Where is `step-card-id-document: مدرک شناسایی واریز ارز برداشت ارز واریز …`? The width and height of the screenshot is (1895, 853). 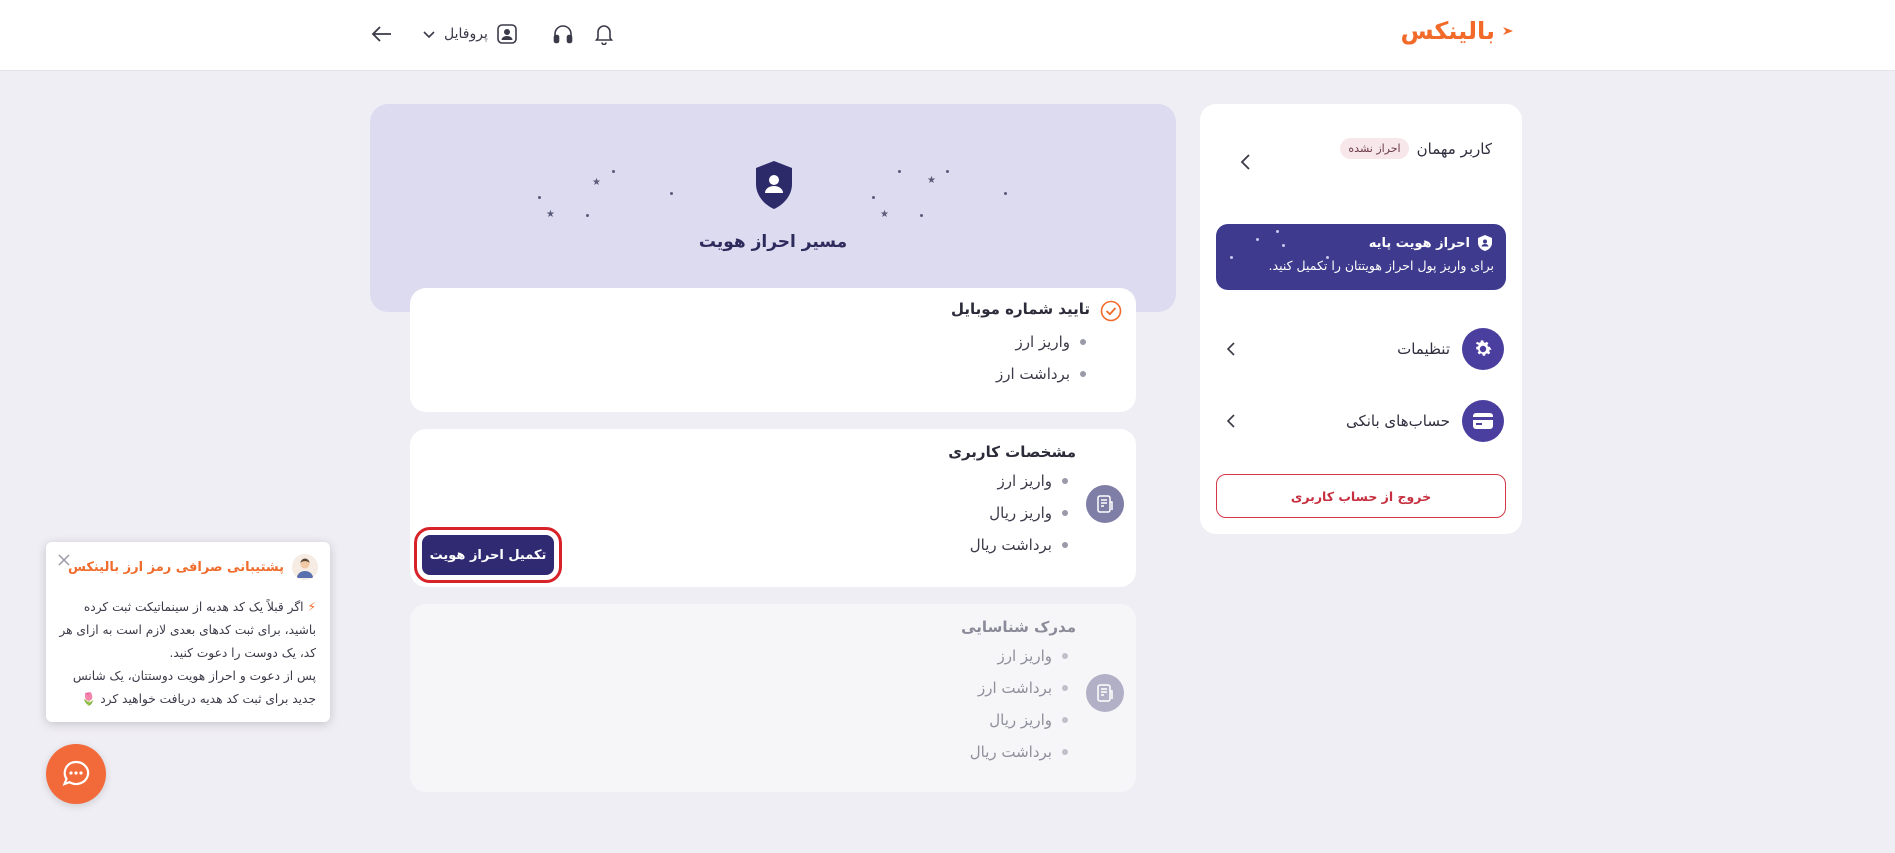
step-card-id-document: مدرک شناسایی واریز ارز برداشت ارز واریز … is located at coordinates (773, 698).